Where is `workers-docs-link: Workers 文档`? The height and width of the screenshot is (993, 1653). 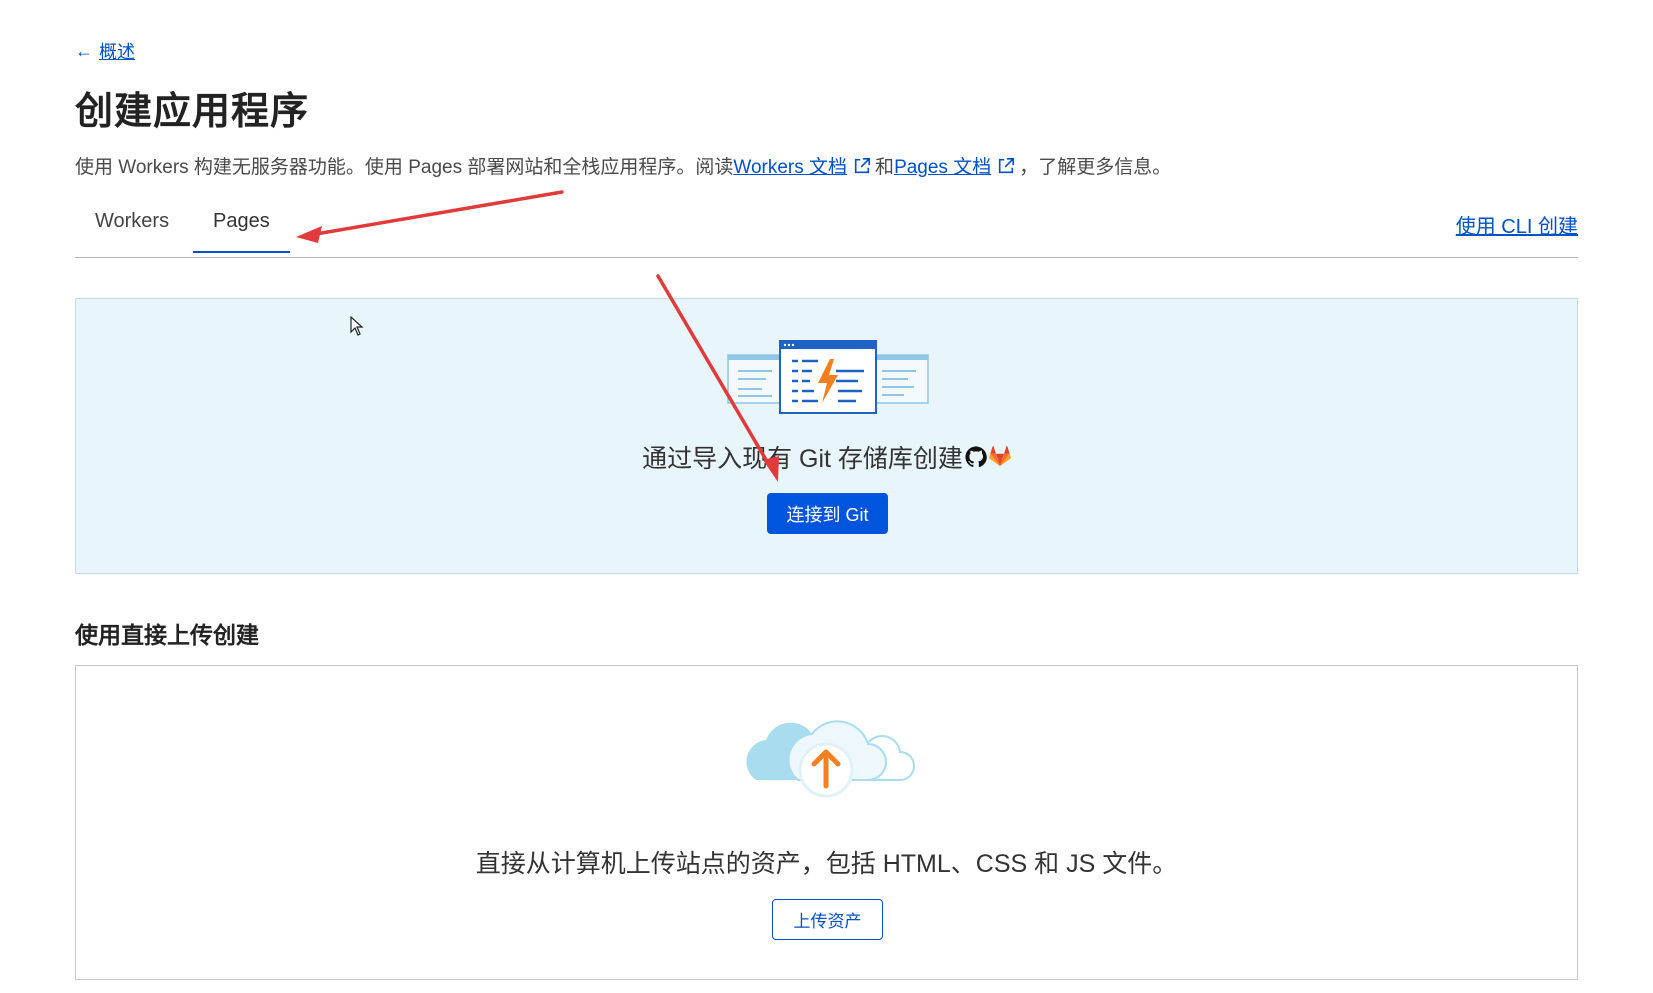
workers-docs-link: Workers 文档 is located at coordinates (790, 165).